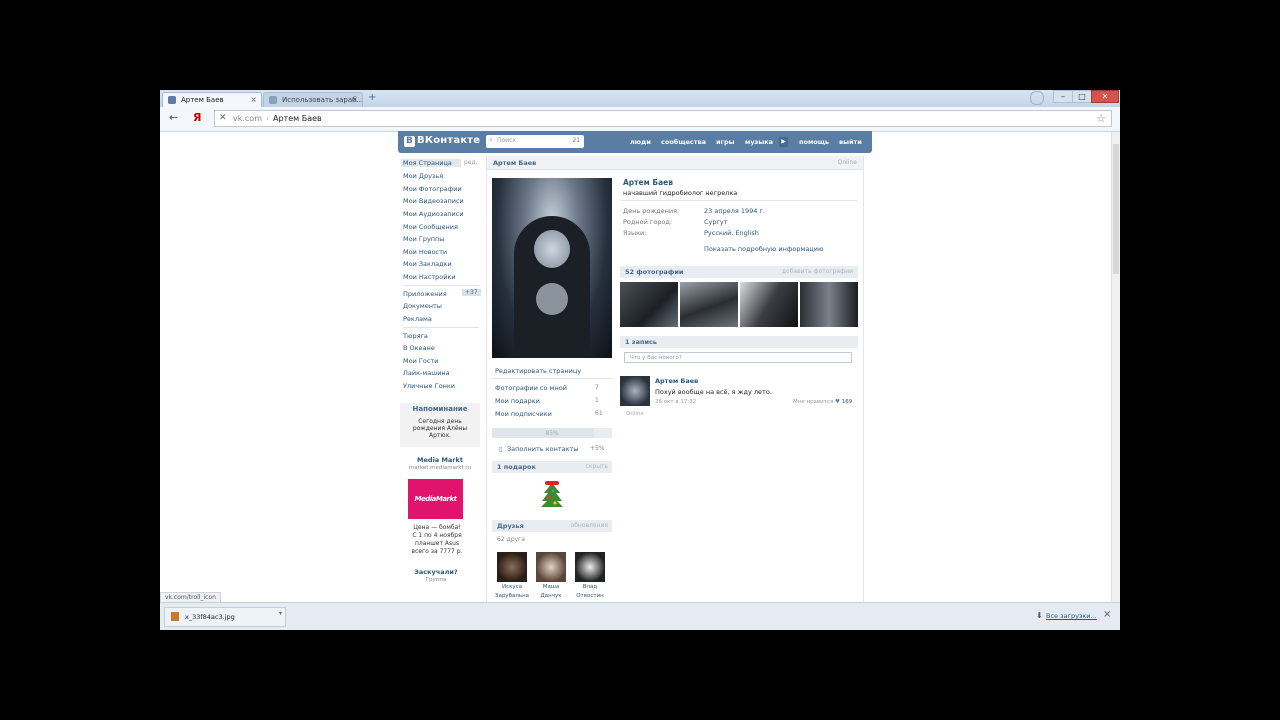 The image size is (1280, 720). I want to click on friend-first-name: Влад, so click(590, 587).